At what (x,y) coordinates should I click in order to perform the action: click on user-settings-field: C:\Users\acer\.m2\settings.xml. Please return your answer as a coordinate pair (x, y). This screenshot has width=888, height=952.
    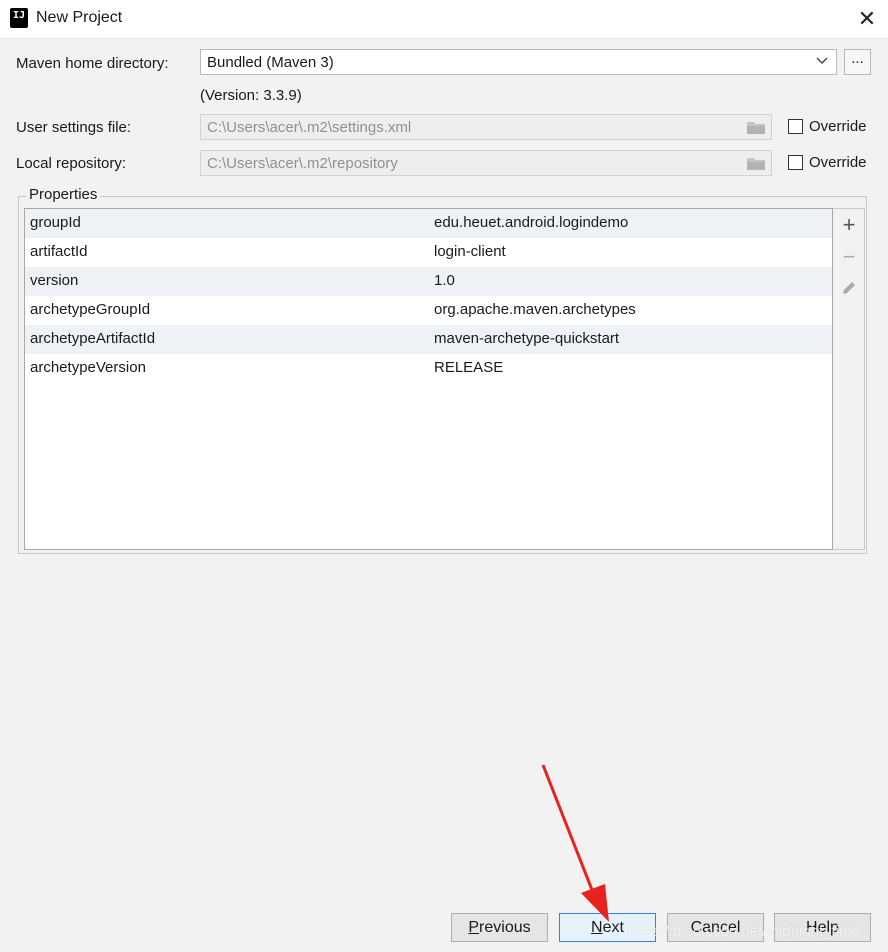
    Looking at the image, I should click on (486, 127).